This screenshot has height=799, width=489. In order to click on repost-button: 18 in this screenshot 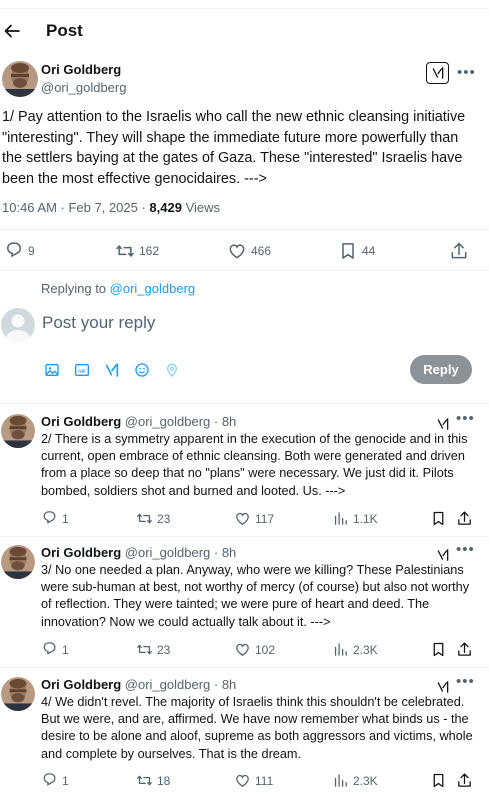, I will do `click(153, 780)`.